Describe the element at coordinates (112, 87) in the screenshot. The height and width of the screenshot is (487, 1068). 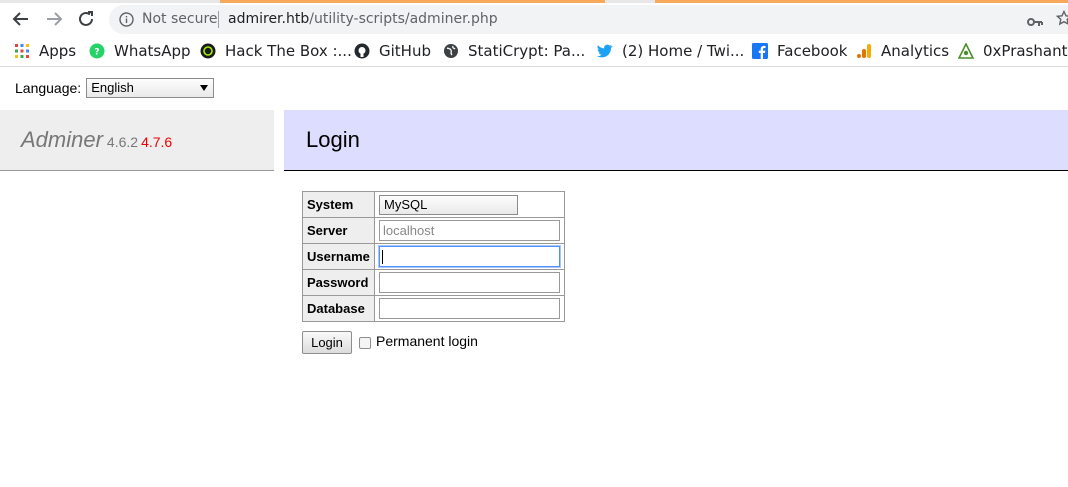
I see `language-selected-value: English` at that location.